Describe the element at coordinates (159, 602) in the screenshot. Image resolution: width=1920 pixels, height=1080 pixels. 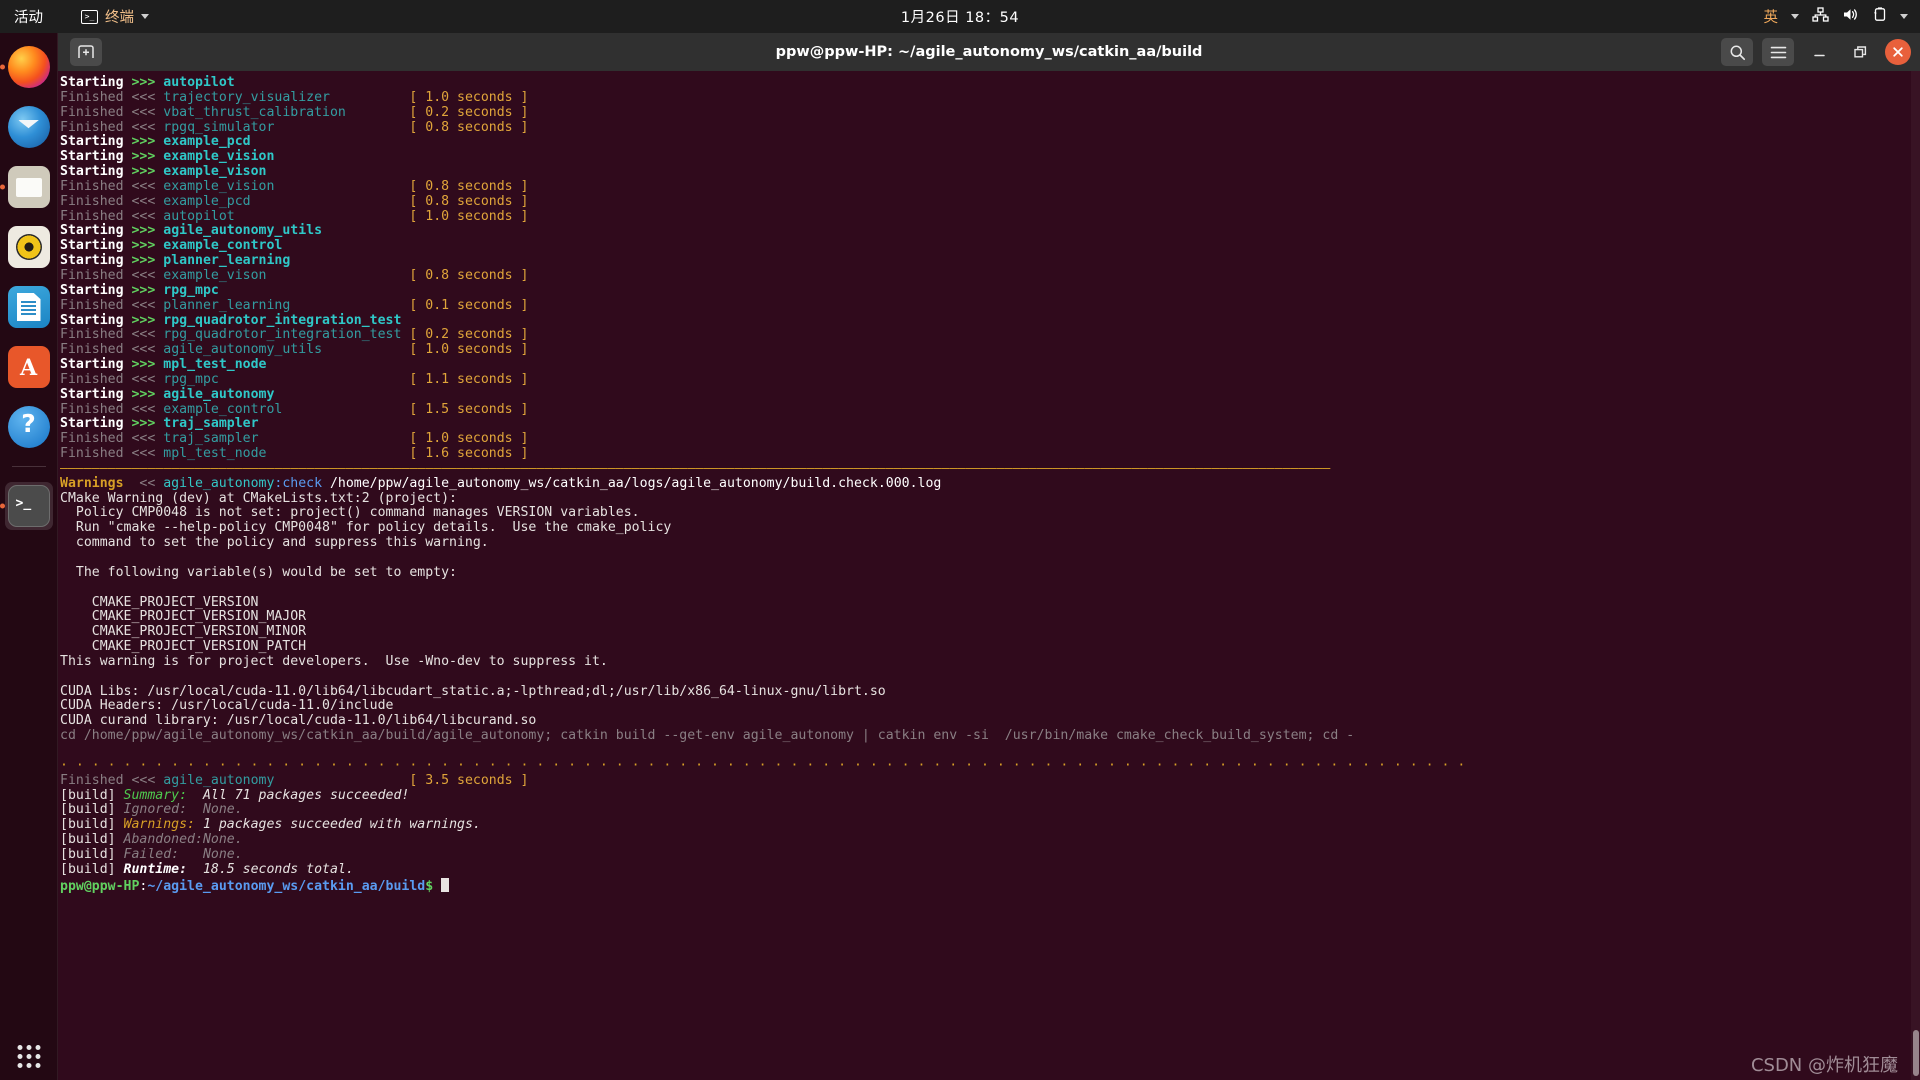
I see `terminal-line: CMAKE_PROJECT_VERSION` at that location.